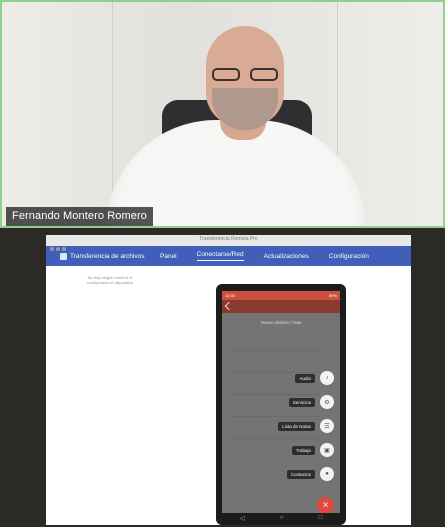 The height and width of the screenshot is (527, 445). I want to click on fab-item-audio: Audio ♪, so click(314, 378).